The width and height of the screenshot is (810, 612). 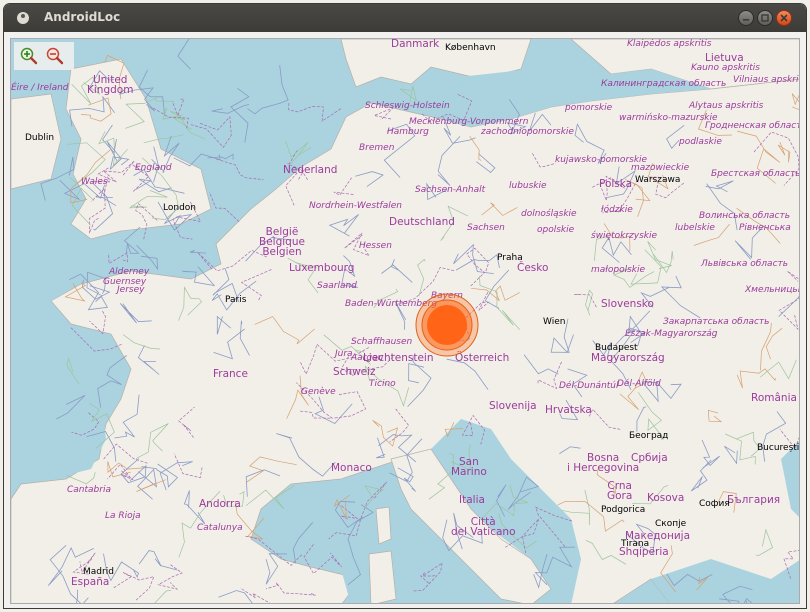 I want to click on country-label-slovensko: Slovensko, so click(x=627, y=304).